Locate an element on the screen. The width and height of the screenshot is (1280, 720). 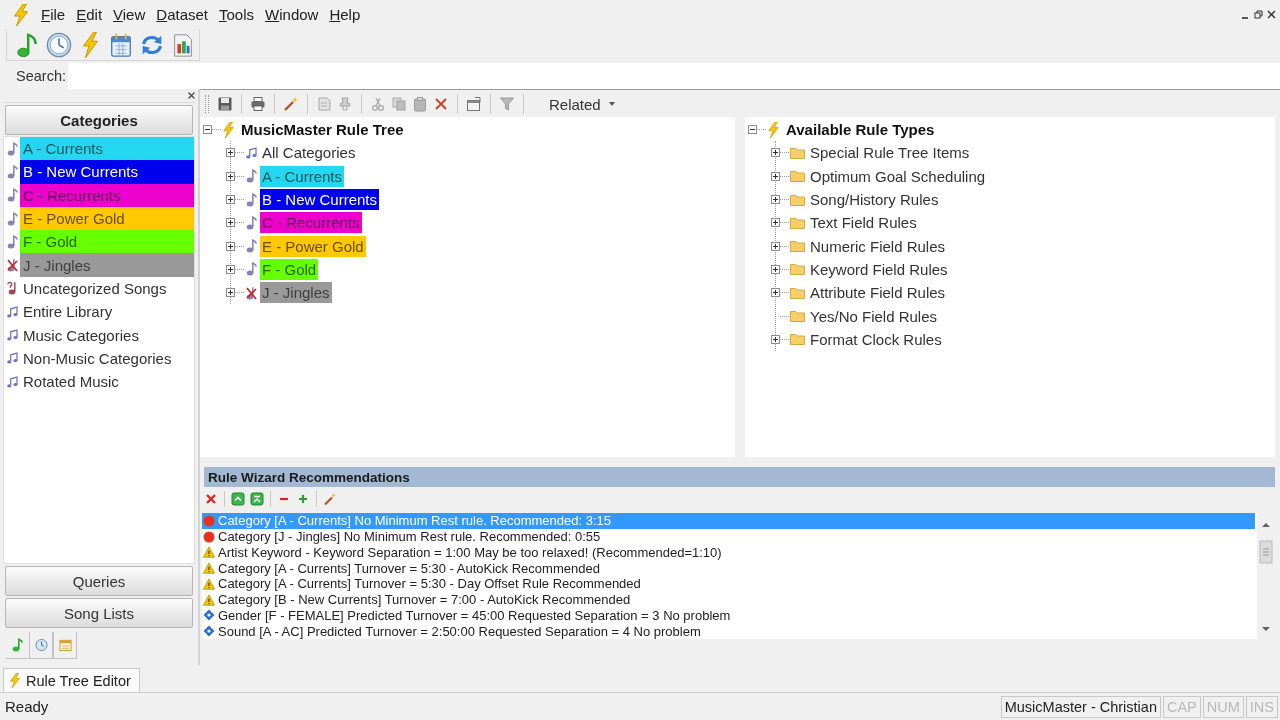
tree-item: Keyword Field Rules is located at coordinates (879, 269).